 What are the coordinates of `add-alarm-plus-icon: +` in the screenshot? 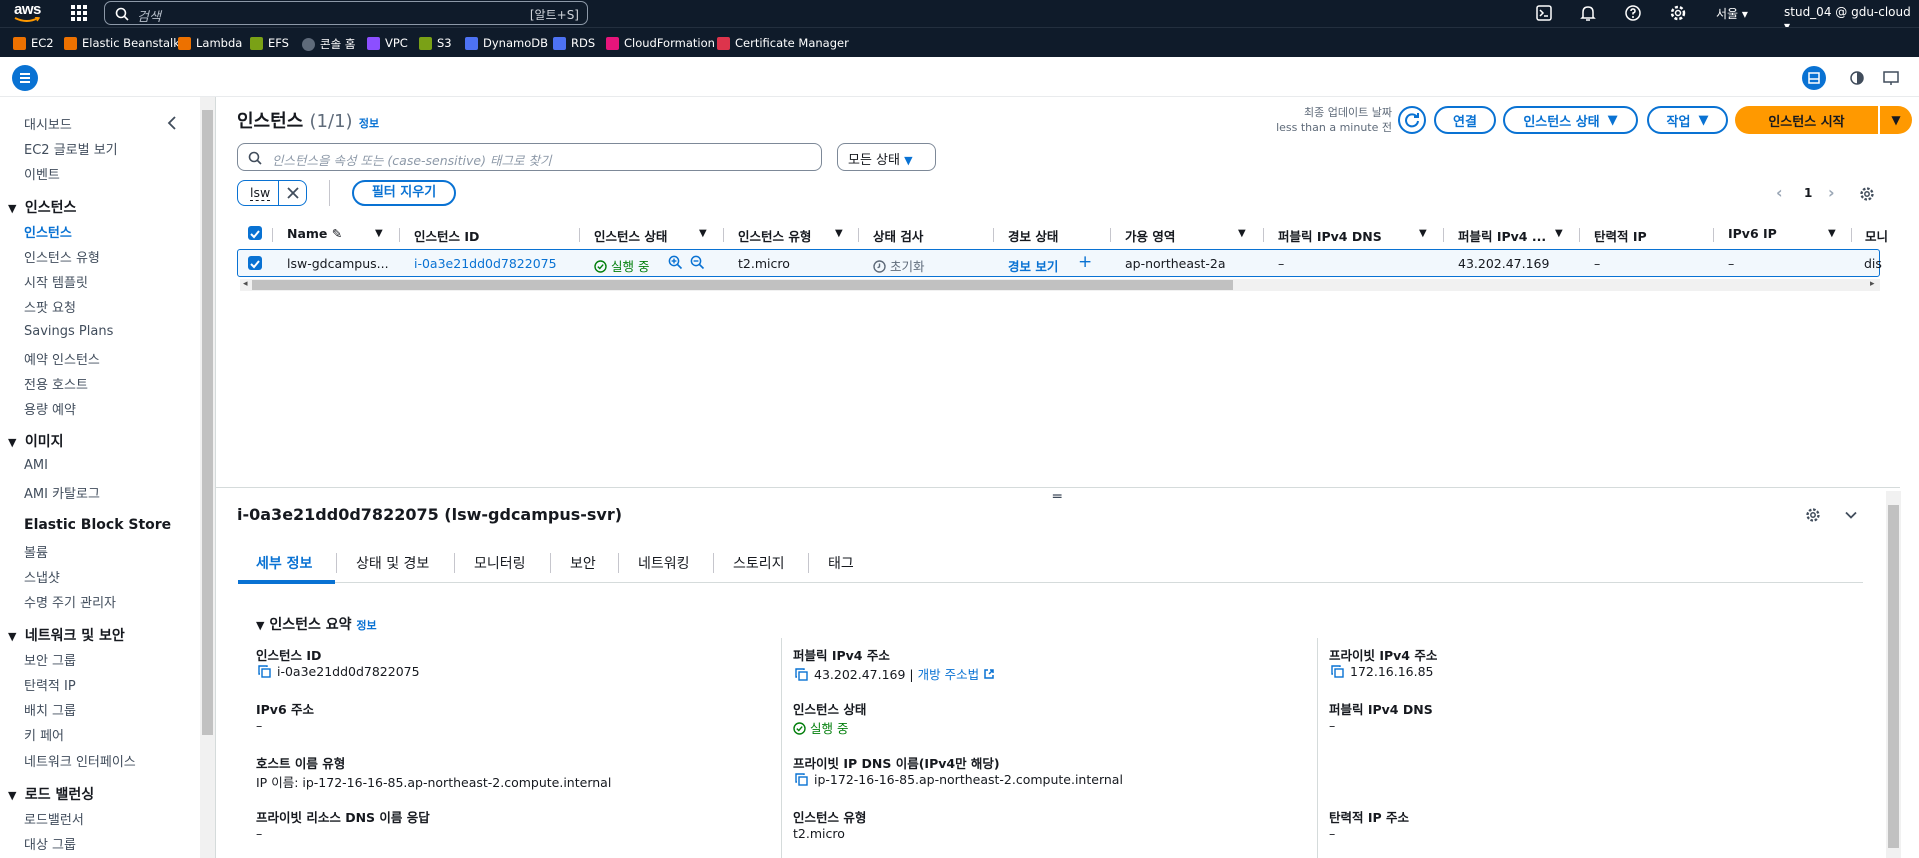 It's located at (1085, 262).